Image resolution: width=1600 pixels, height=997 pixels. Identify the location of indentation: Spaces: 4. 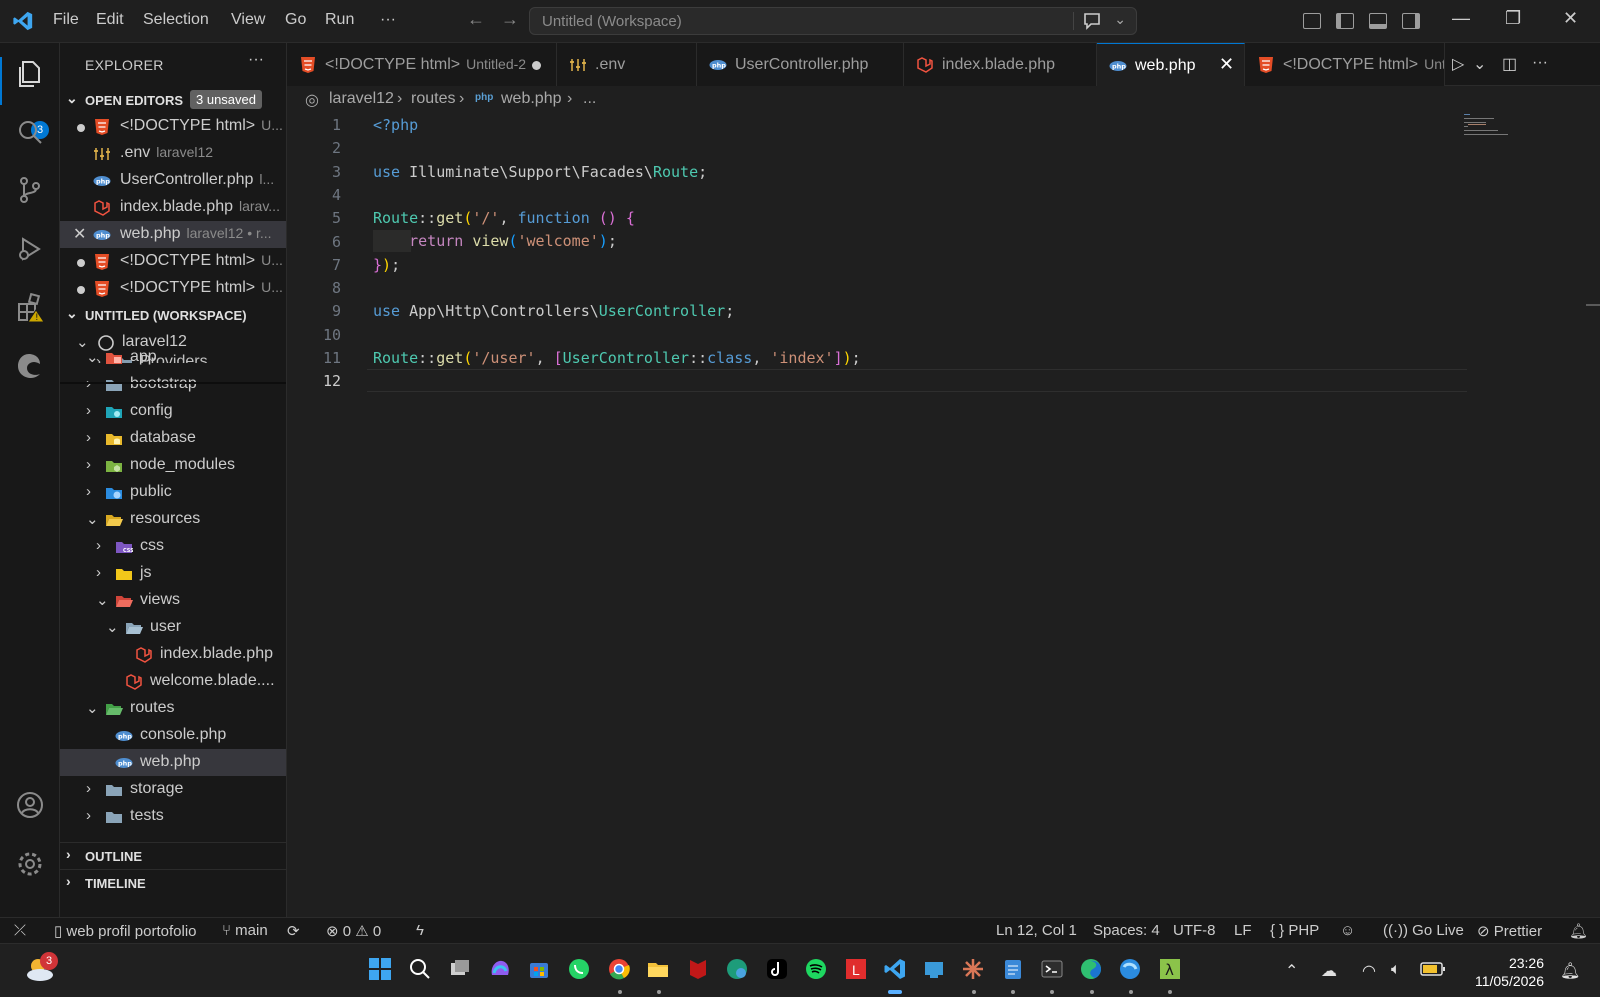
(1126, 930).